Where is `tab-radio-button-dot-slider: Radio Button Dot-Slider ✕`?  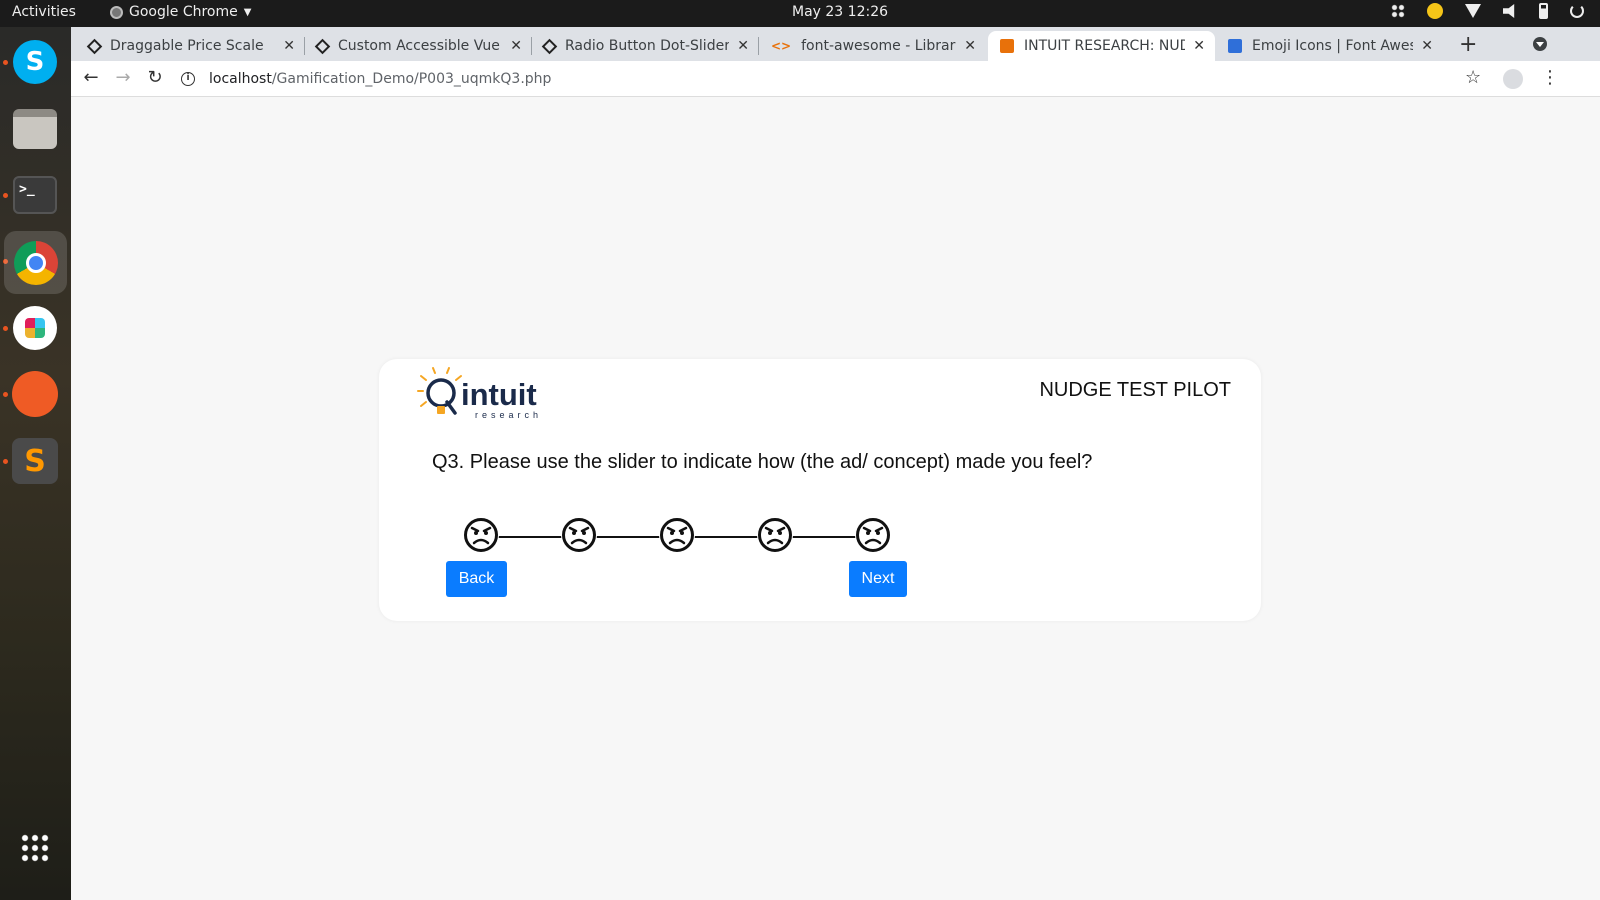
tab-radio-button-dot-slider: Radio Button Dot-Slider ✕ is located at coordinates (645, 46).